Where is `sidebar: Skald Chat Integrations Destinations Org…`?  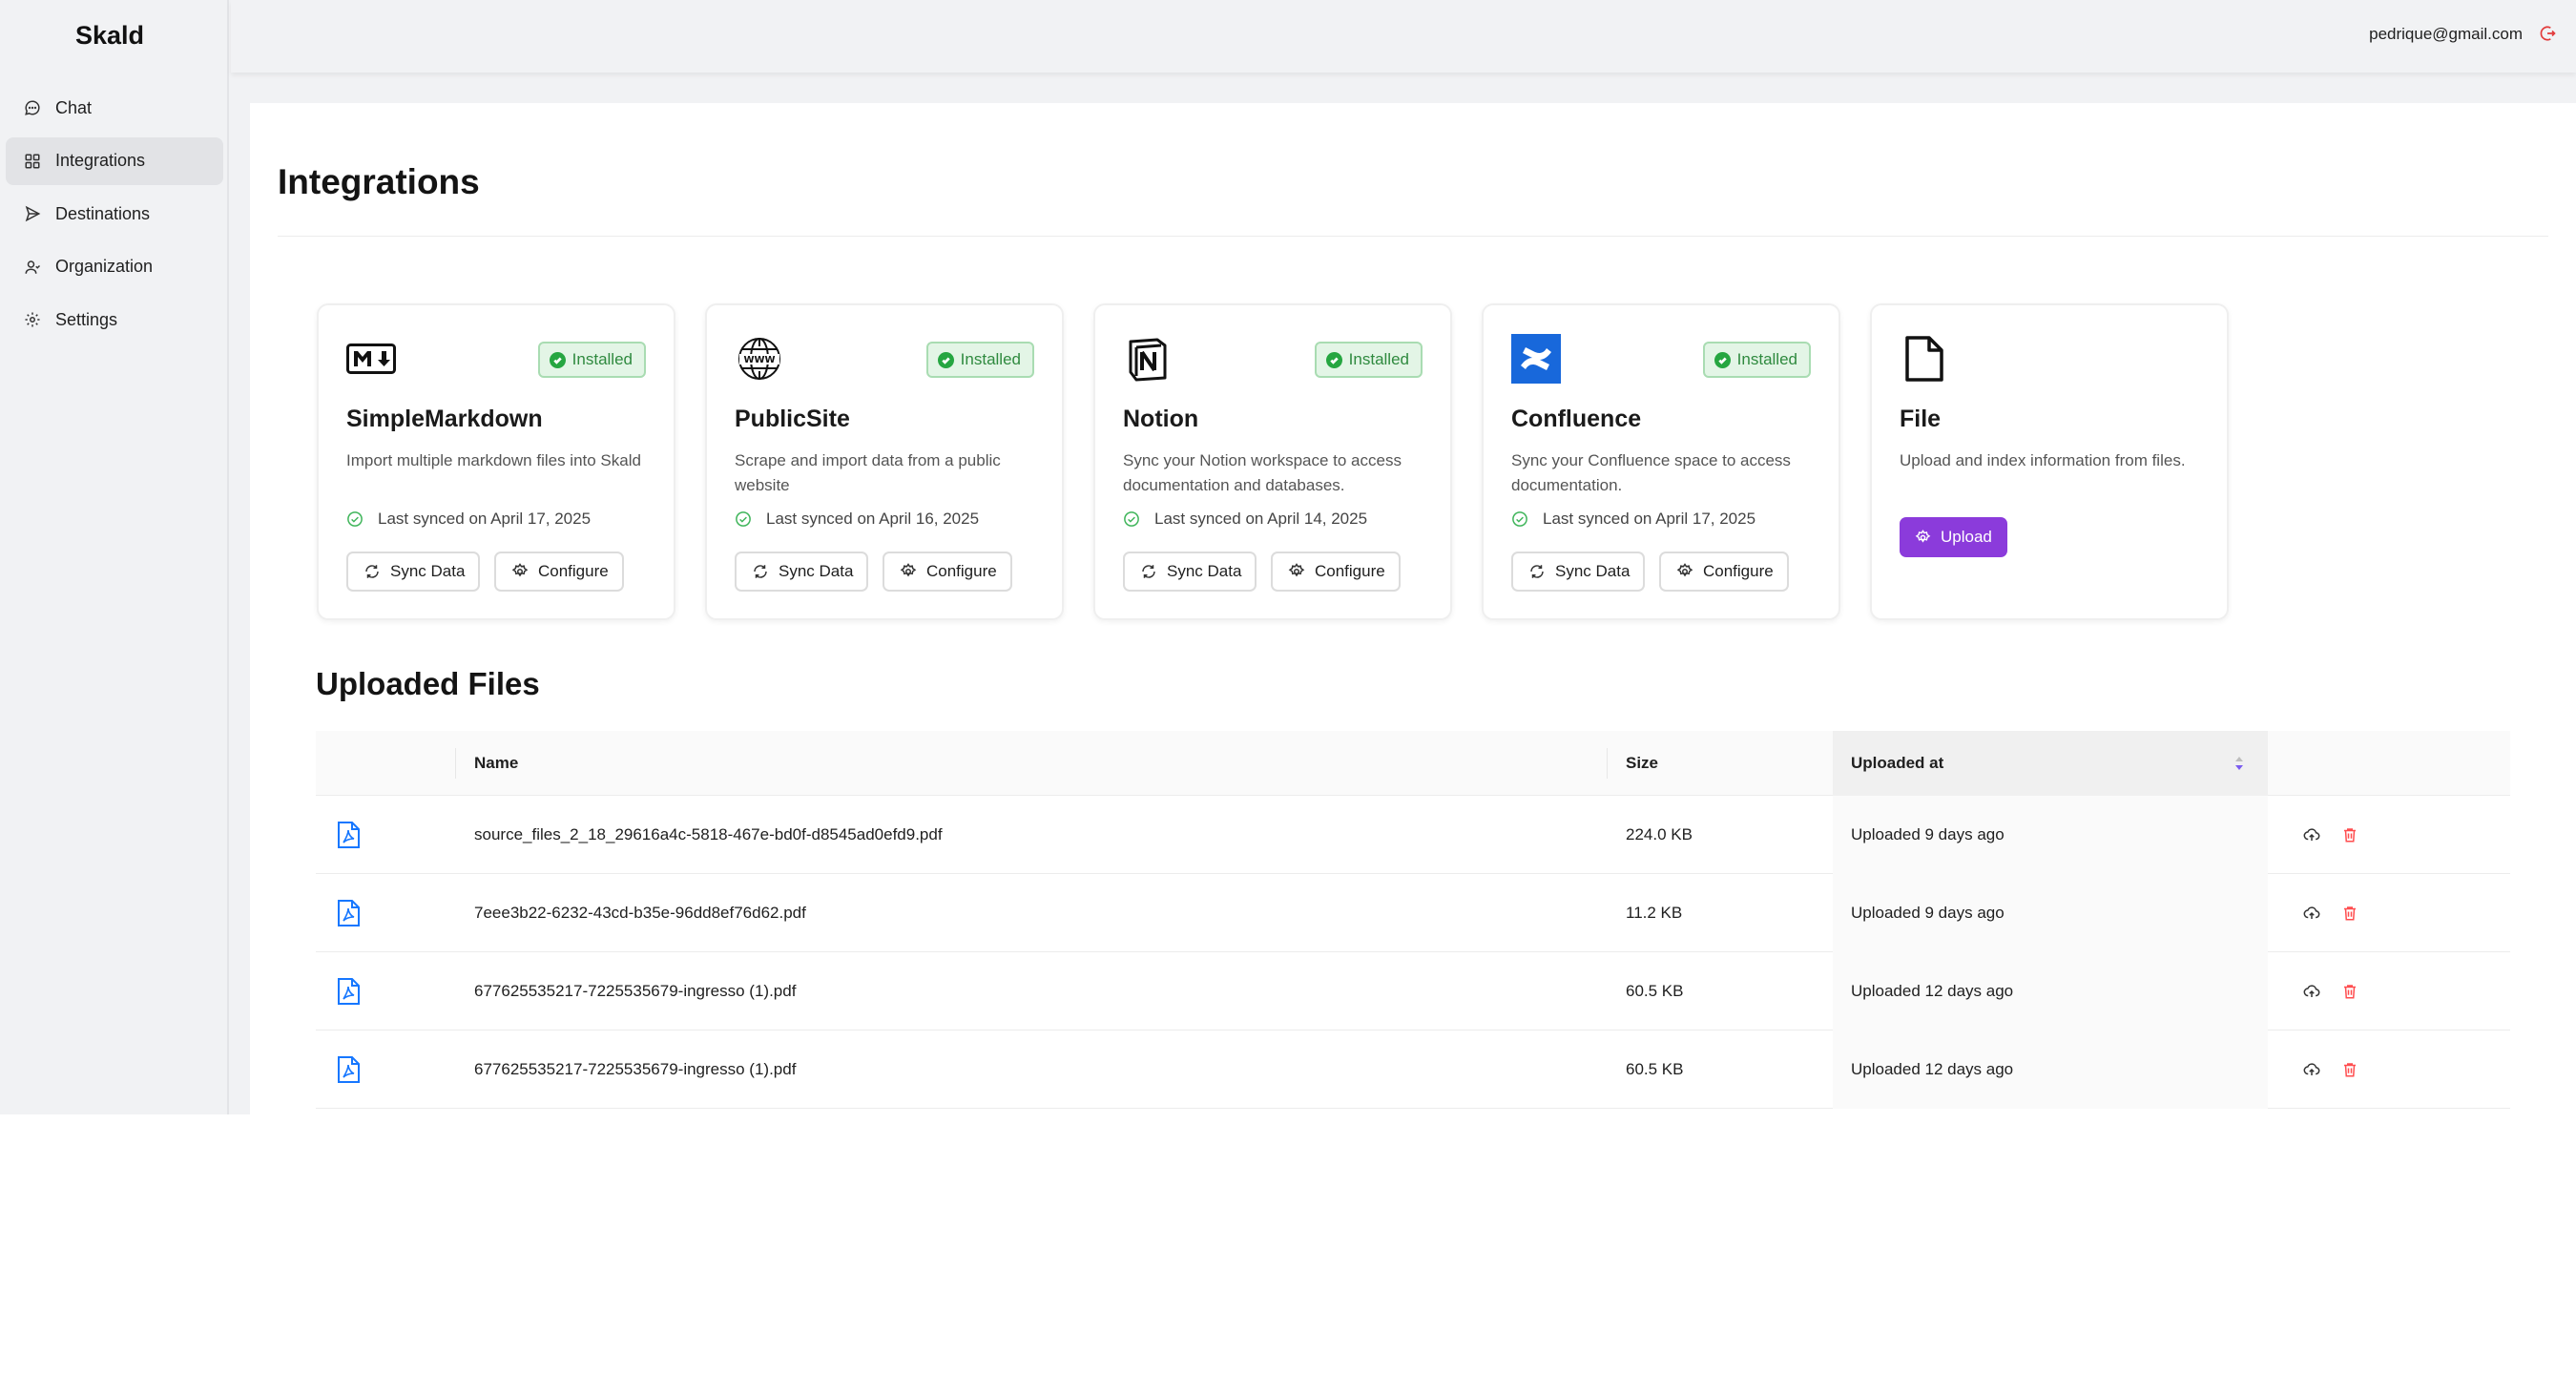
sidebar: Skald Chat Integrations Destinations Org… is located at coordinates (114, 557).